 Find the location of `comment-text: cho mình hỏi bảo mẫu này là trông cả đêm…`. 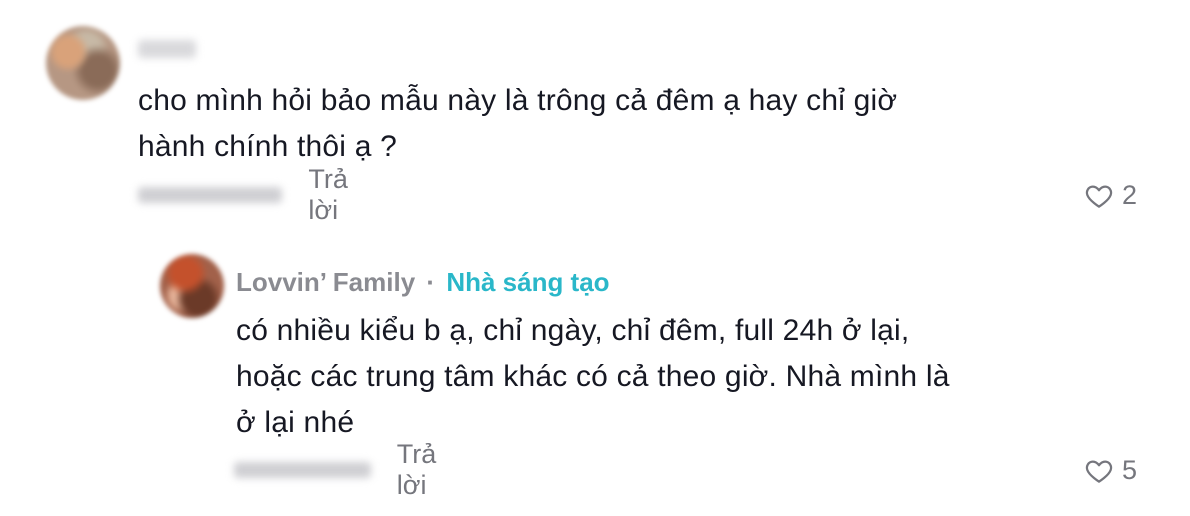

comment-text: cho mình hỏi bảo mẫu này là trông cả đêm… is located at coordinates (588, 124).